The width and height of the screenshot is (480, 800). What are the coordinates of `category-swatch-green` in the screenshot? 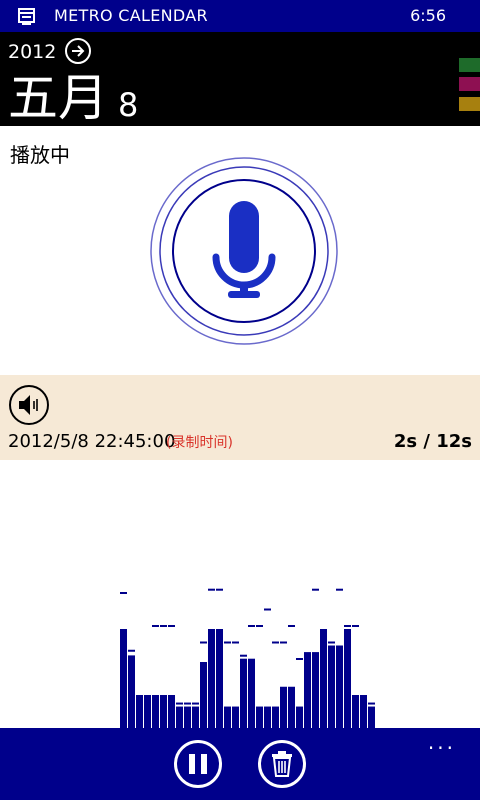 It's located at (469, 65).